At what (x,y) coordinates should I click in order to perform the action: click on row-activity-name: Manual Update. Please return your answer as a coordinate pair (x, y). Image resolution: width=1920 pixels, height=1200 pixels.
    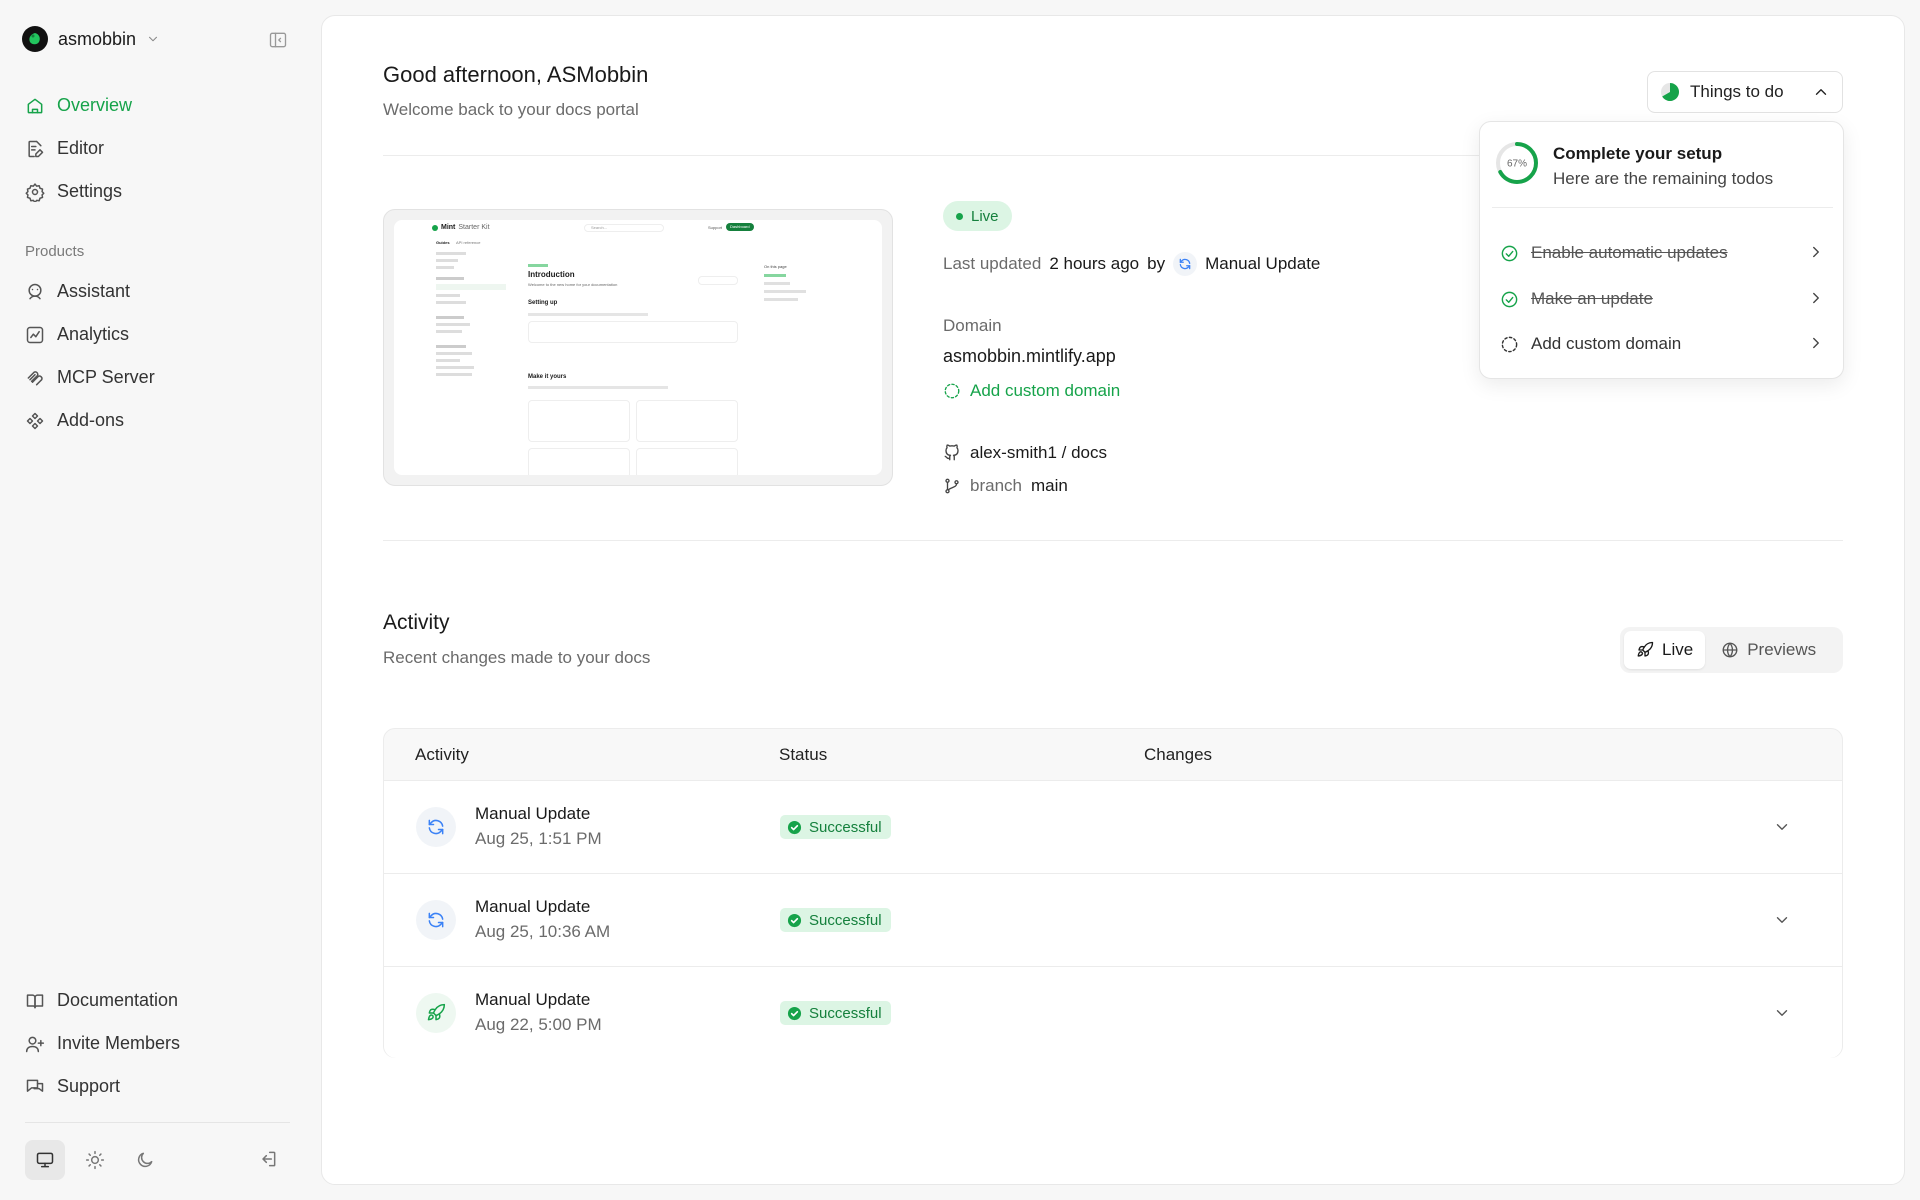
    Looking at the image, I should click on (533, 813).